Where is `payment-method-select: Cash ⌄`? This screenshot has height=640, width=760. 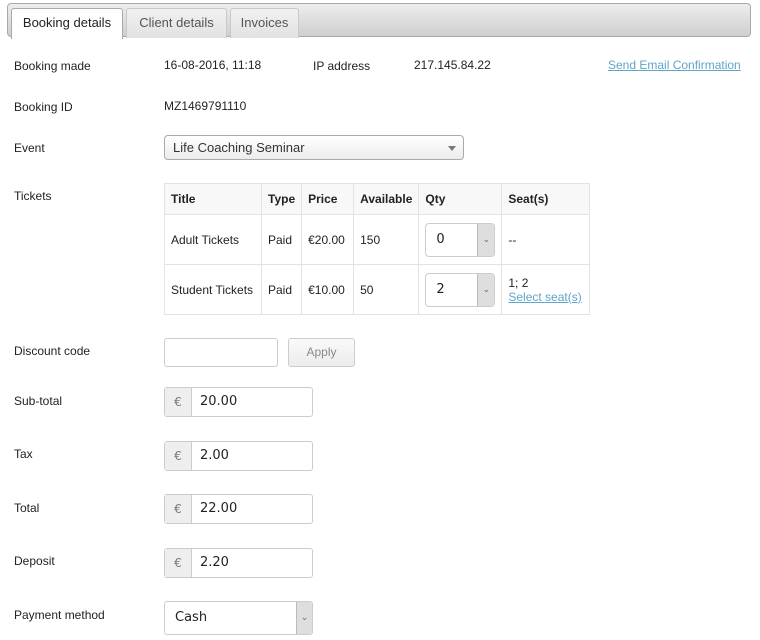 payment-method-select: Cash ⌄ is located at coordinates (238, 618).